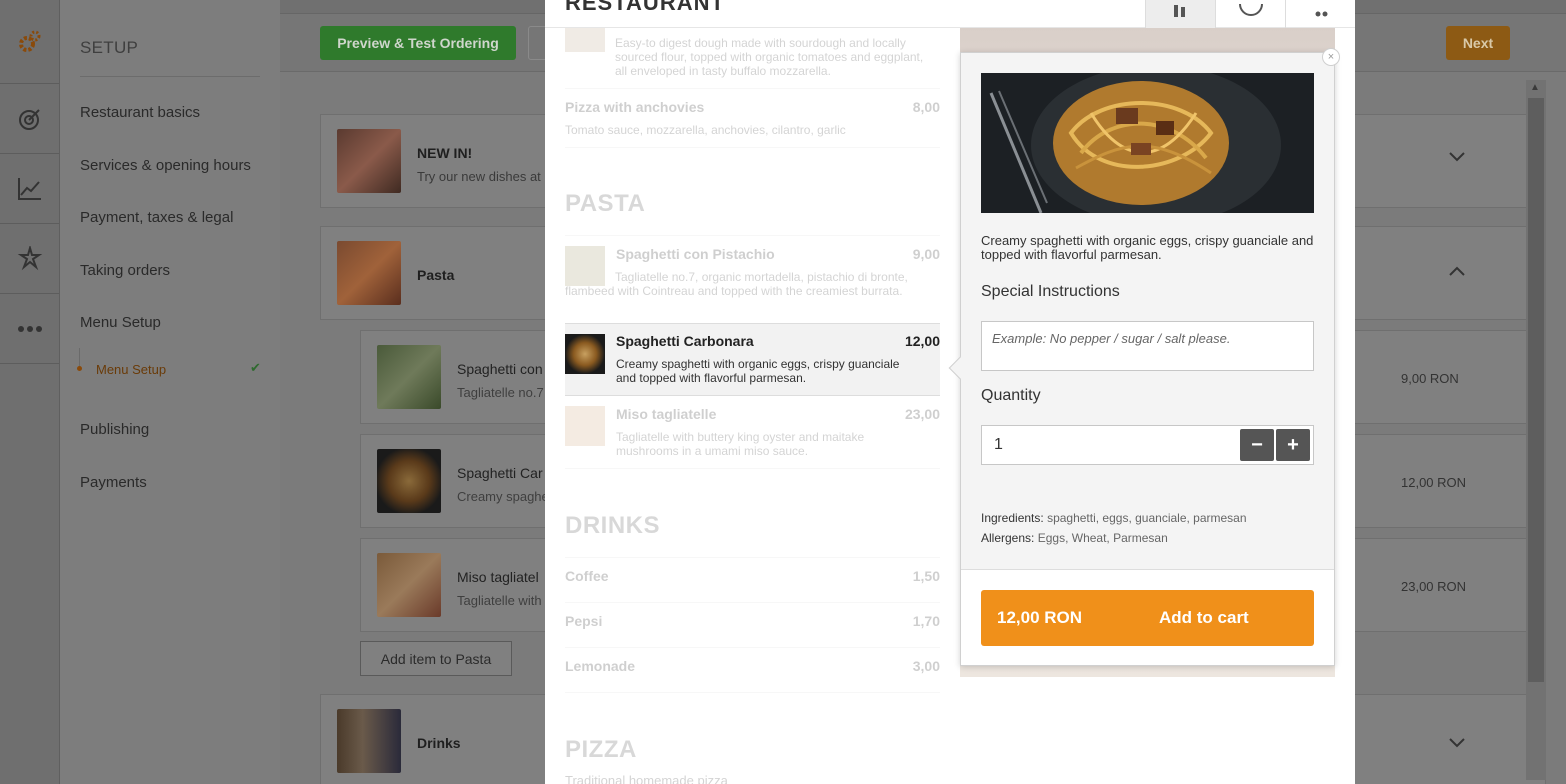  What do you see at coordinates (1147, 143) in the screenshot?
I see `item-photo` at bounding box center [1147, 143].